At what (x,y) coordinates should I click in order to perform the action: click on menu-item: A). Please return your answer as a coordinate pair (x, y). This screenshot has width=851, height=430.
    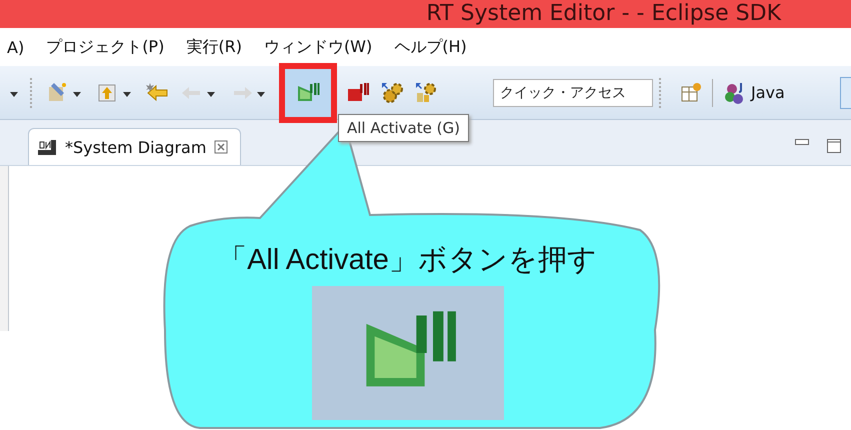
    Looking at the image, I should click on (18, 47).